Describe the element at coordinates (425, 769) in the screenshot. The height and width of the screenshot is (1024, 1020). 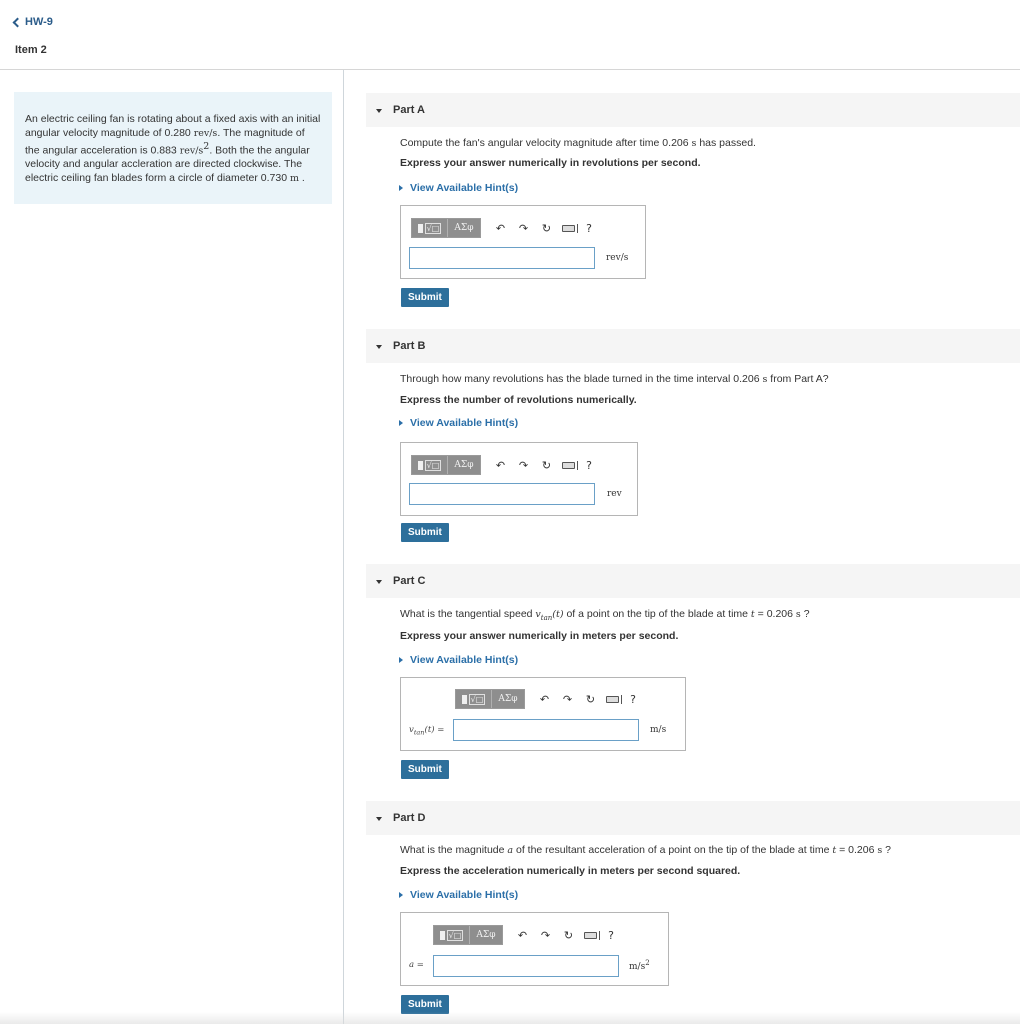
I see `part-c-submit-button: Submit` at that location.